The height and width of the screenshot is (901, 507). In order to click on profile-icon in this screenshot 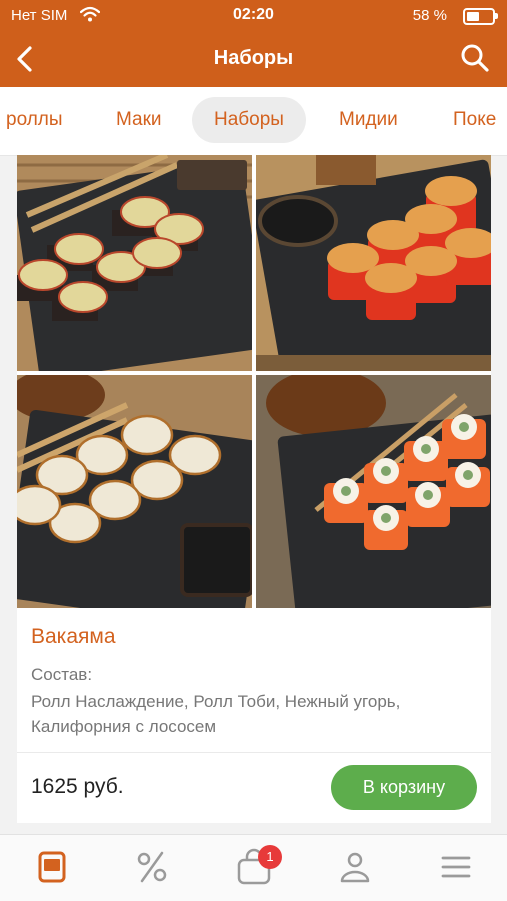, I will do `click(355, 867)`.